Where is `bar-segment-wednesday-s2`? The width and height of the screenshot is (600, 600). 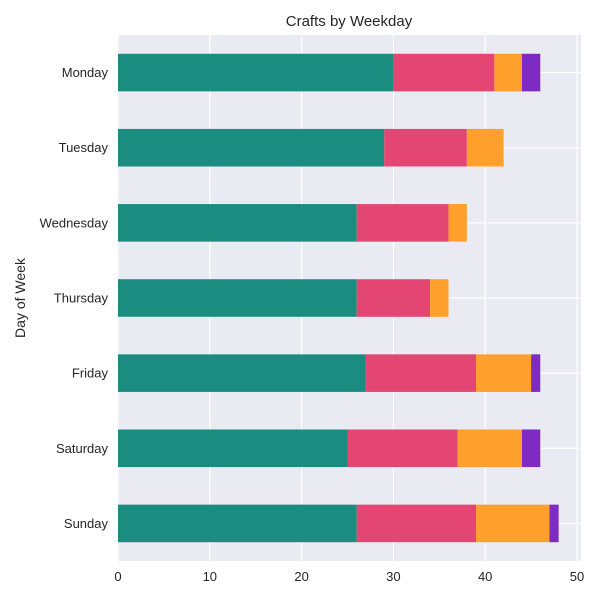 bar-segment-wednesday-s2 is located at coordinates (402, 223).